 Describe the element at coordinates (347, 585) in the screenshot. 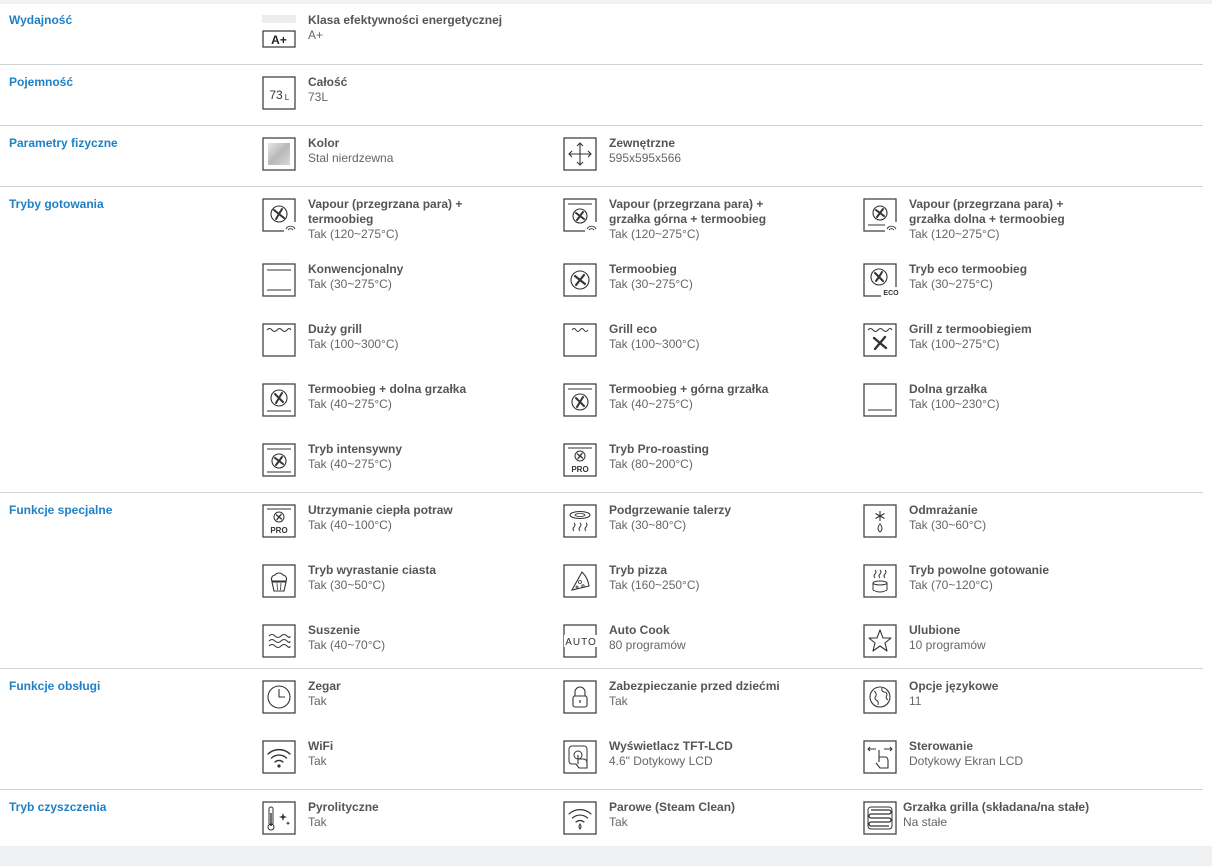

I see `spec-value: Tak (30~50°C)` at that location.